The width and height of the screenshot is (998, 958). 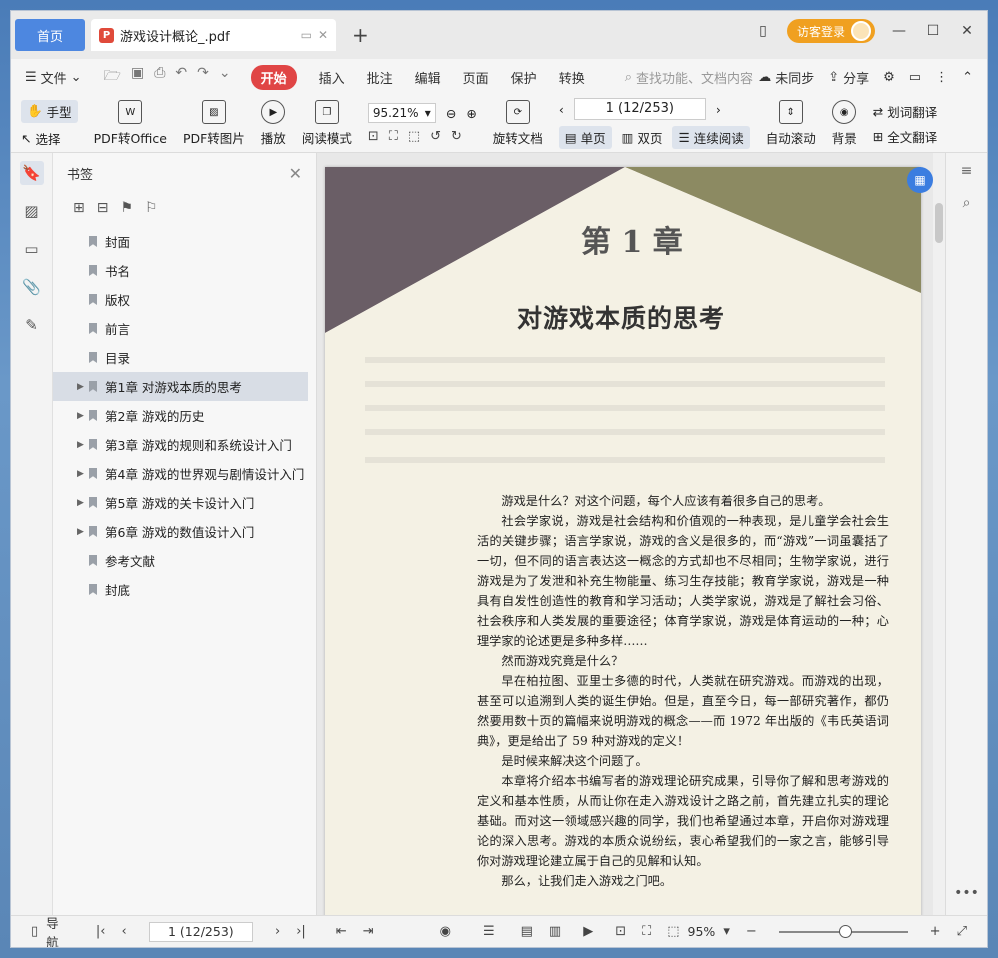 What do you see at coordinates (79, 208) in the screenshot?
I see `expand-all-icon: ⊞` at bounding box center [79, 208].